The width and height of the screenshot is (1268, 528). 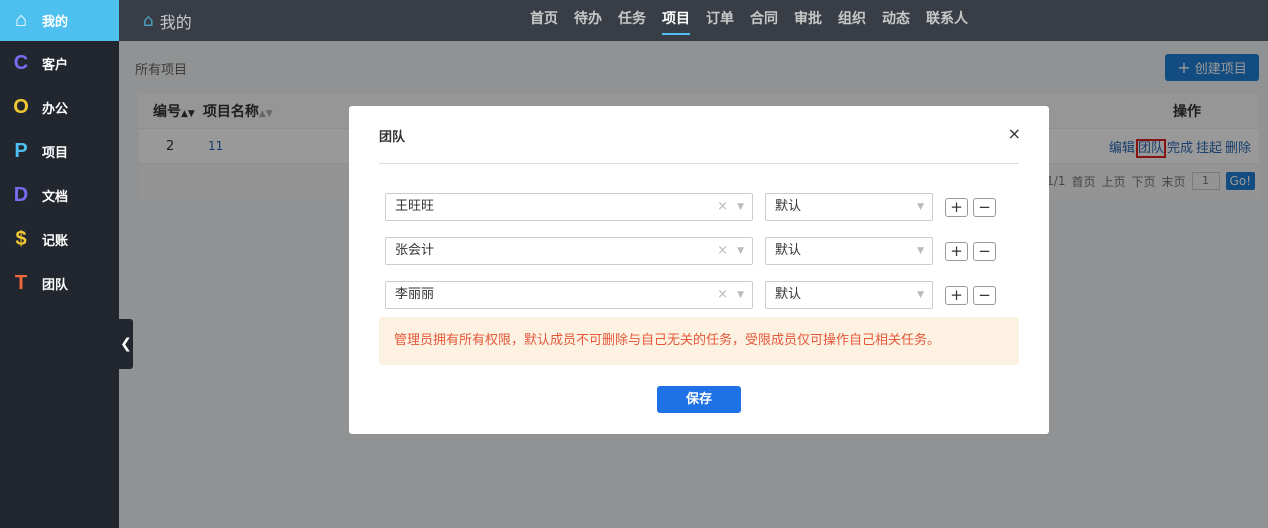 I want to click on close-icon: ×, so click(x=1014, y=133).